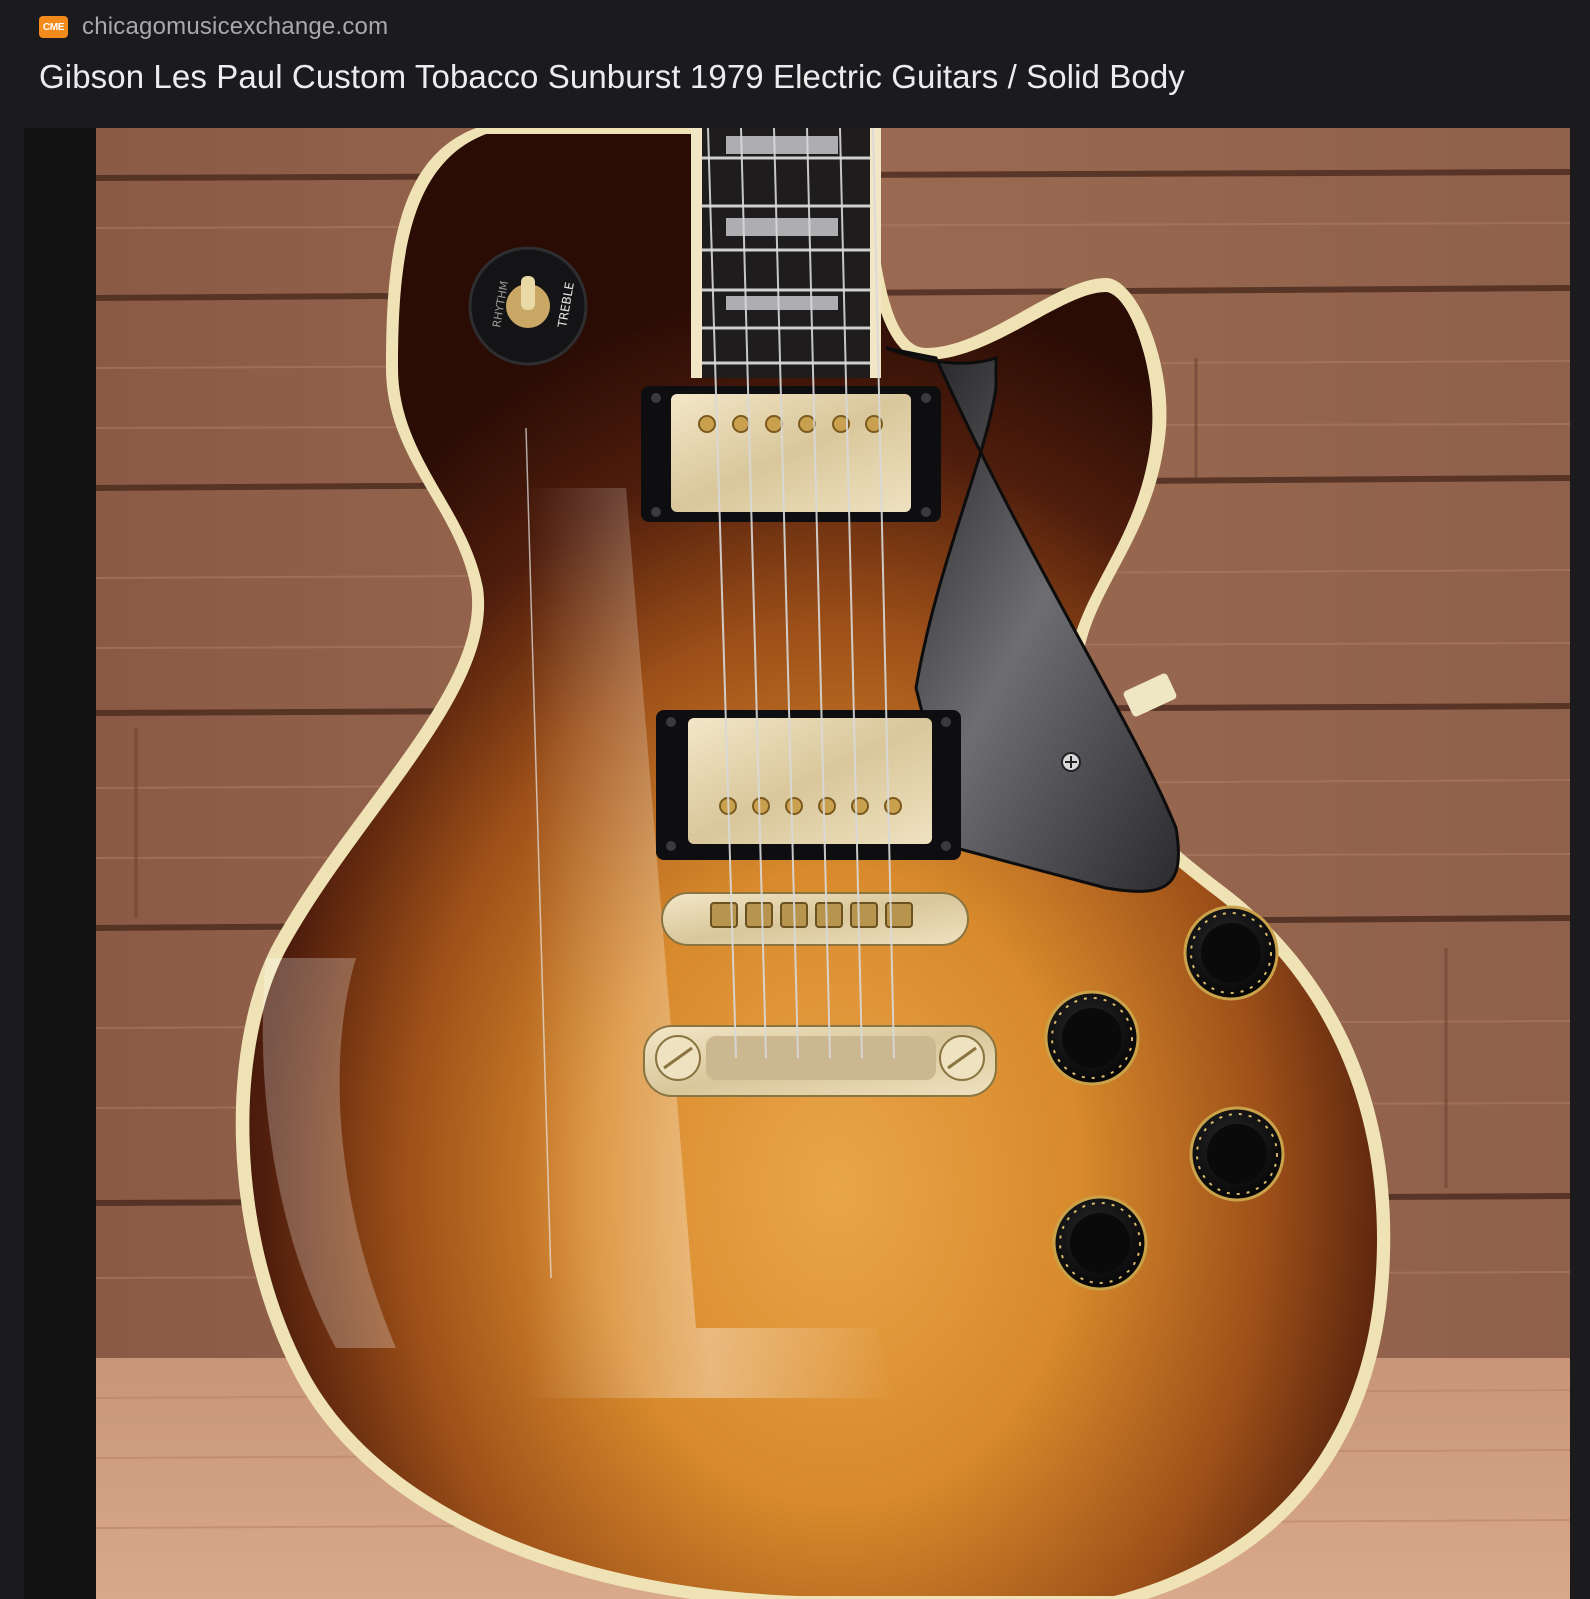  I want to click on source-row: CME chicagomusicexchange.com, so click(213, 27).